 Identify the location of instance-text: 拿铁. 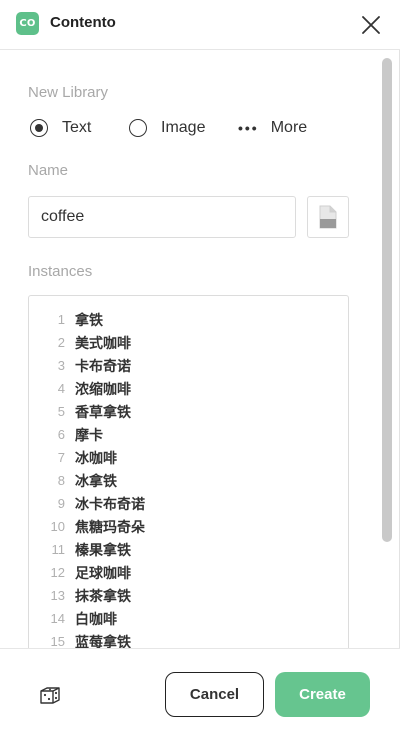
(89, 320).